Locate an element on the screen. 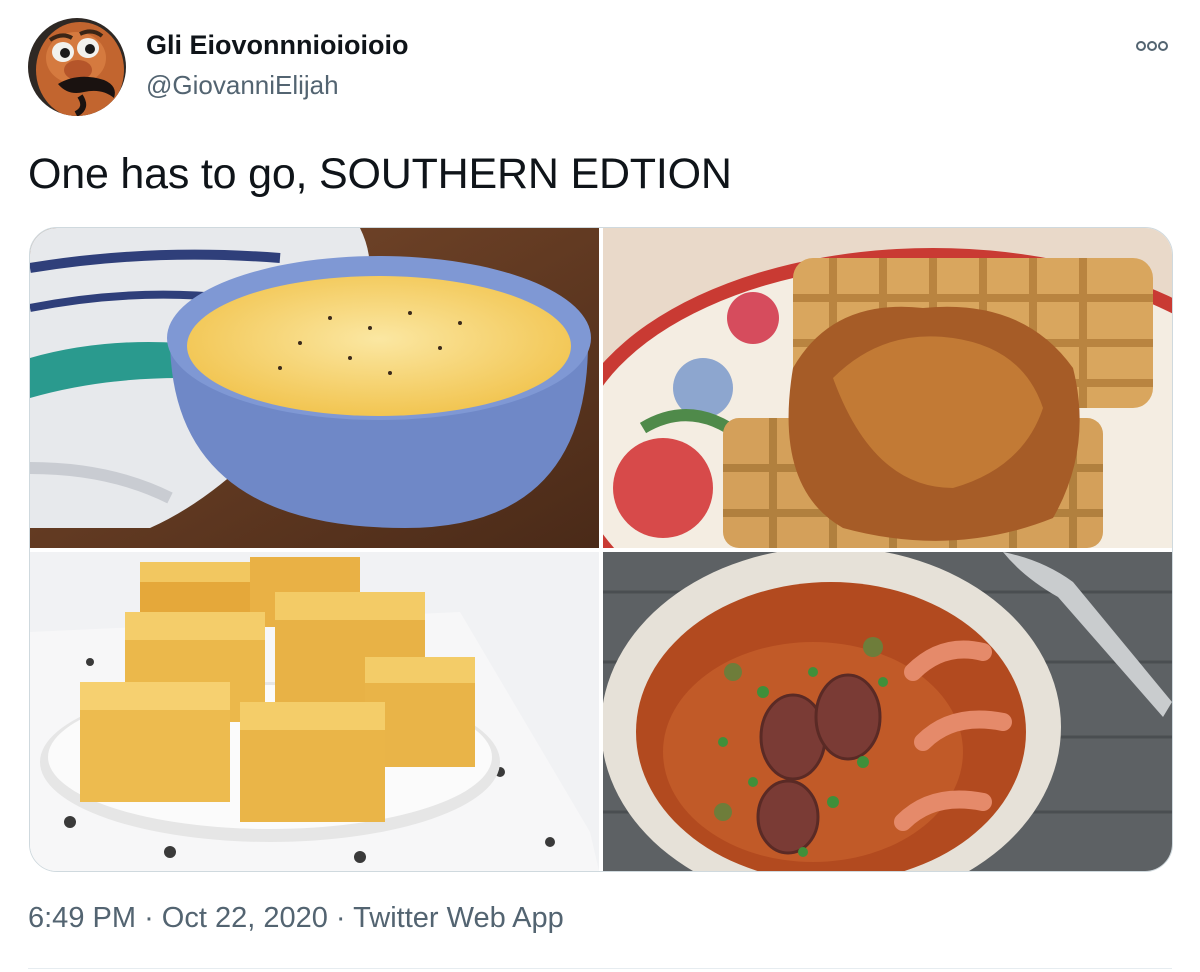  divider is located at coordinates (600, 968).